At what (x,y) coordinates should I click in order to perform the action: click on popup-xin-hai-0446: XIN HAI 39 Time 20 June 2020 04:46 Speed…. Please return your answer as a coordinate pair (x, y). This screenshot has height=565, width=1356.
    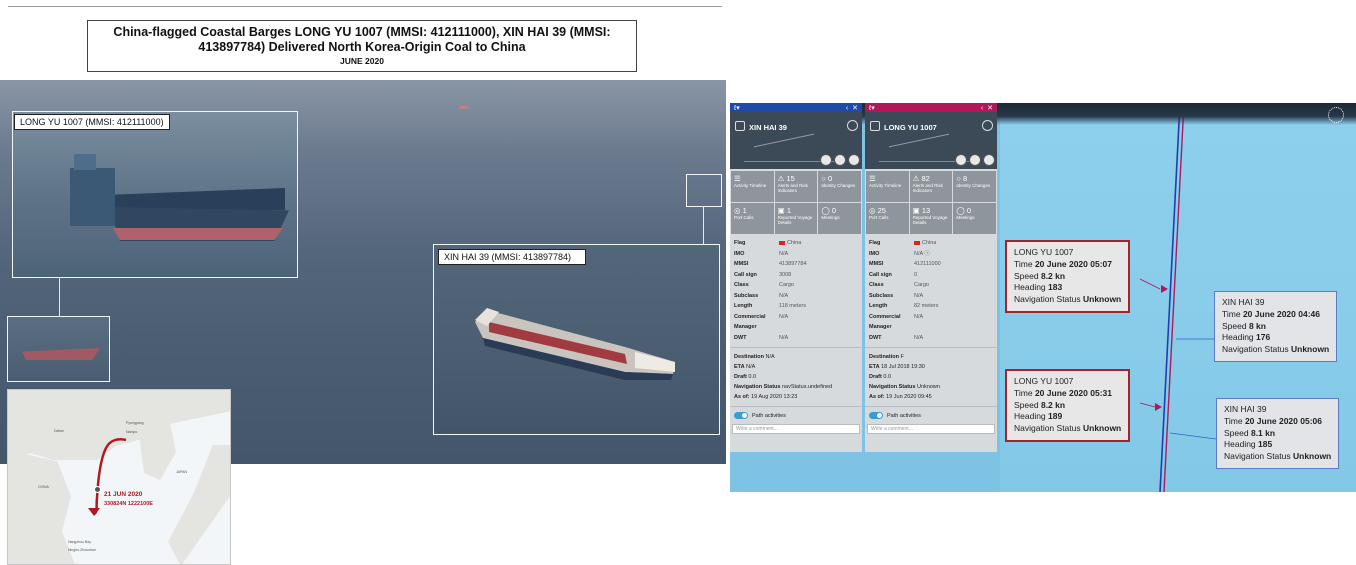
    Looking at the image, I should click on (1276, 326).